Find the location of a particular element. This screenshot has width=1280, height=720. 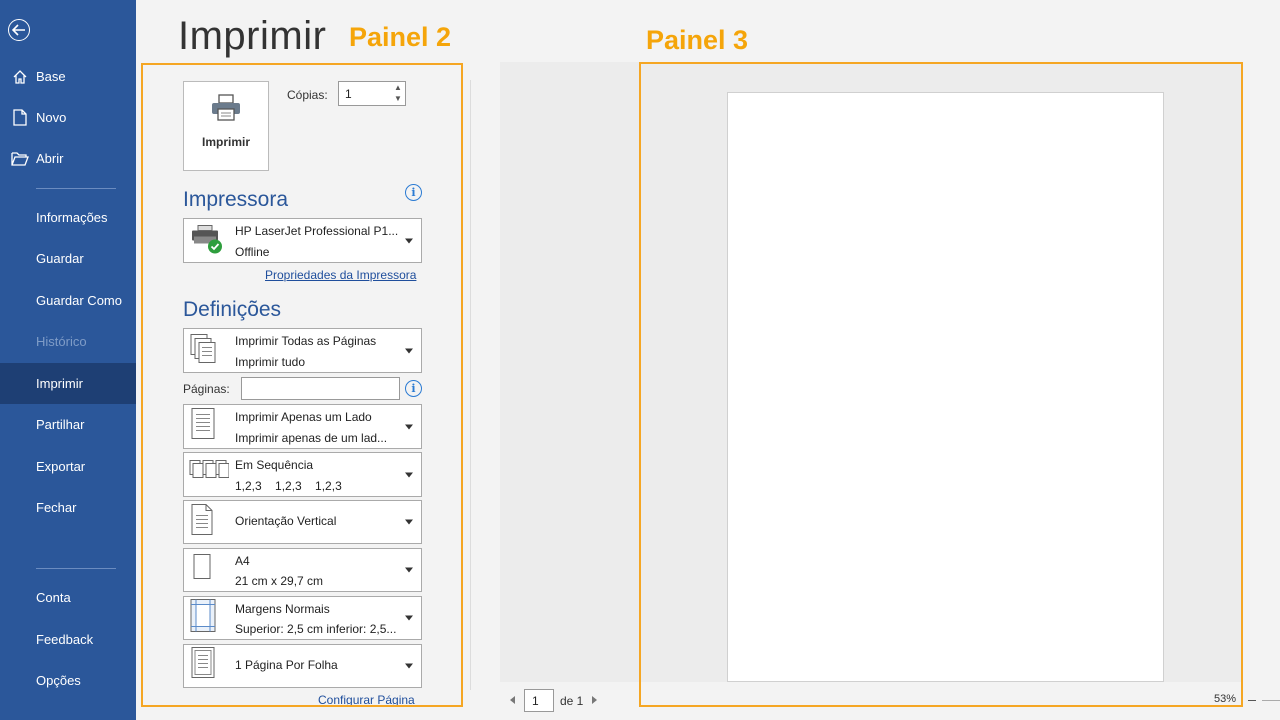

panel-2-label: Painel 2 is located at coordinates (400, 37).